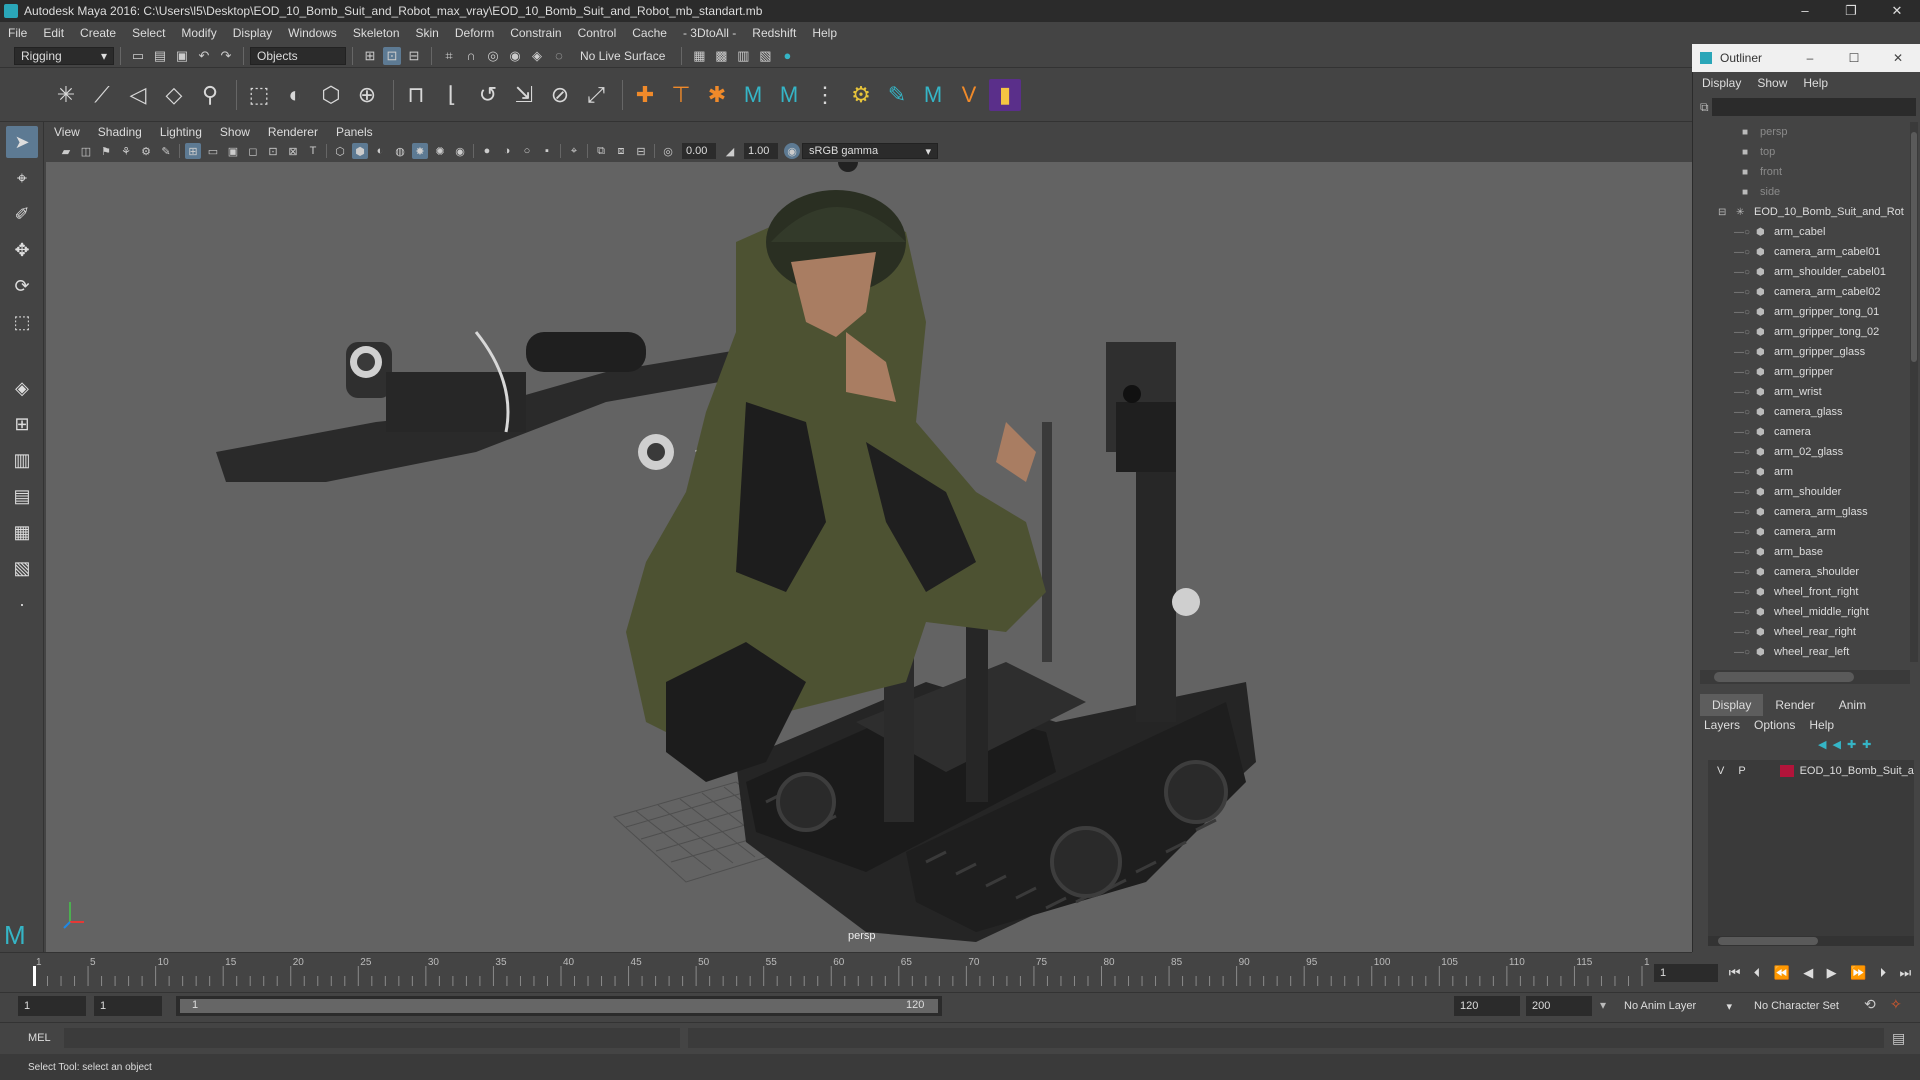  I want to click on menu-3dtoall: - 3DtoAll -, so click(709, 33).